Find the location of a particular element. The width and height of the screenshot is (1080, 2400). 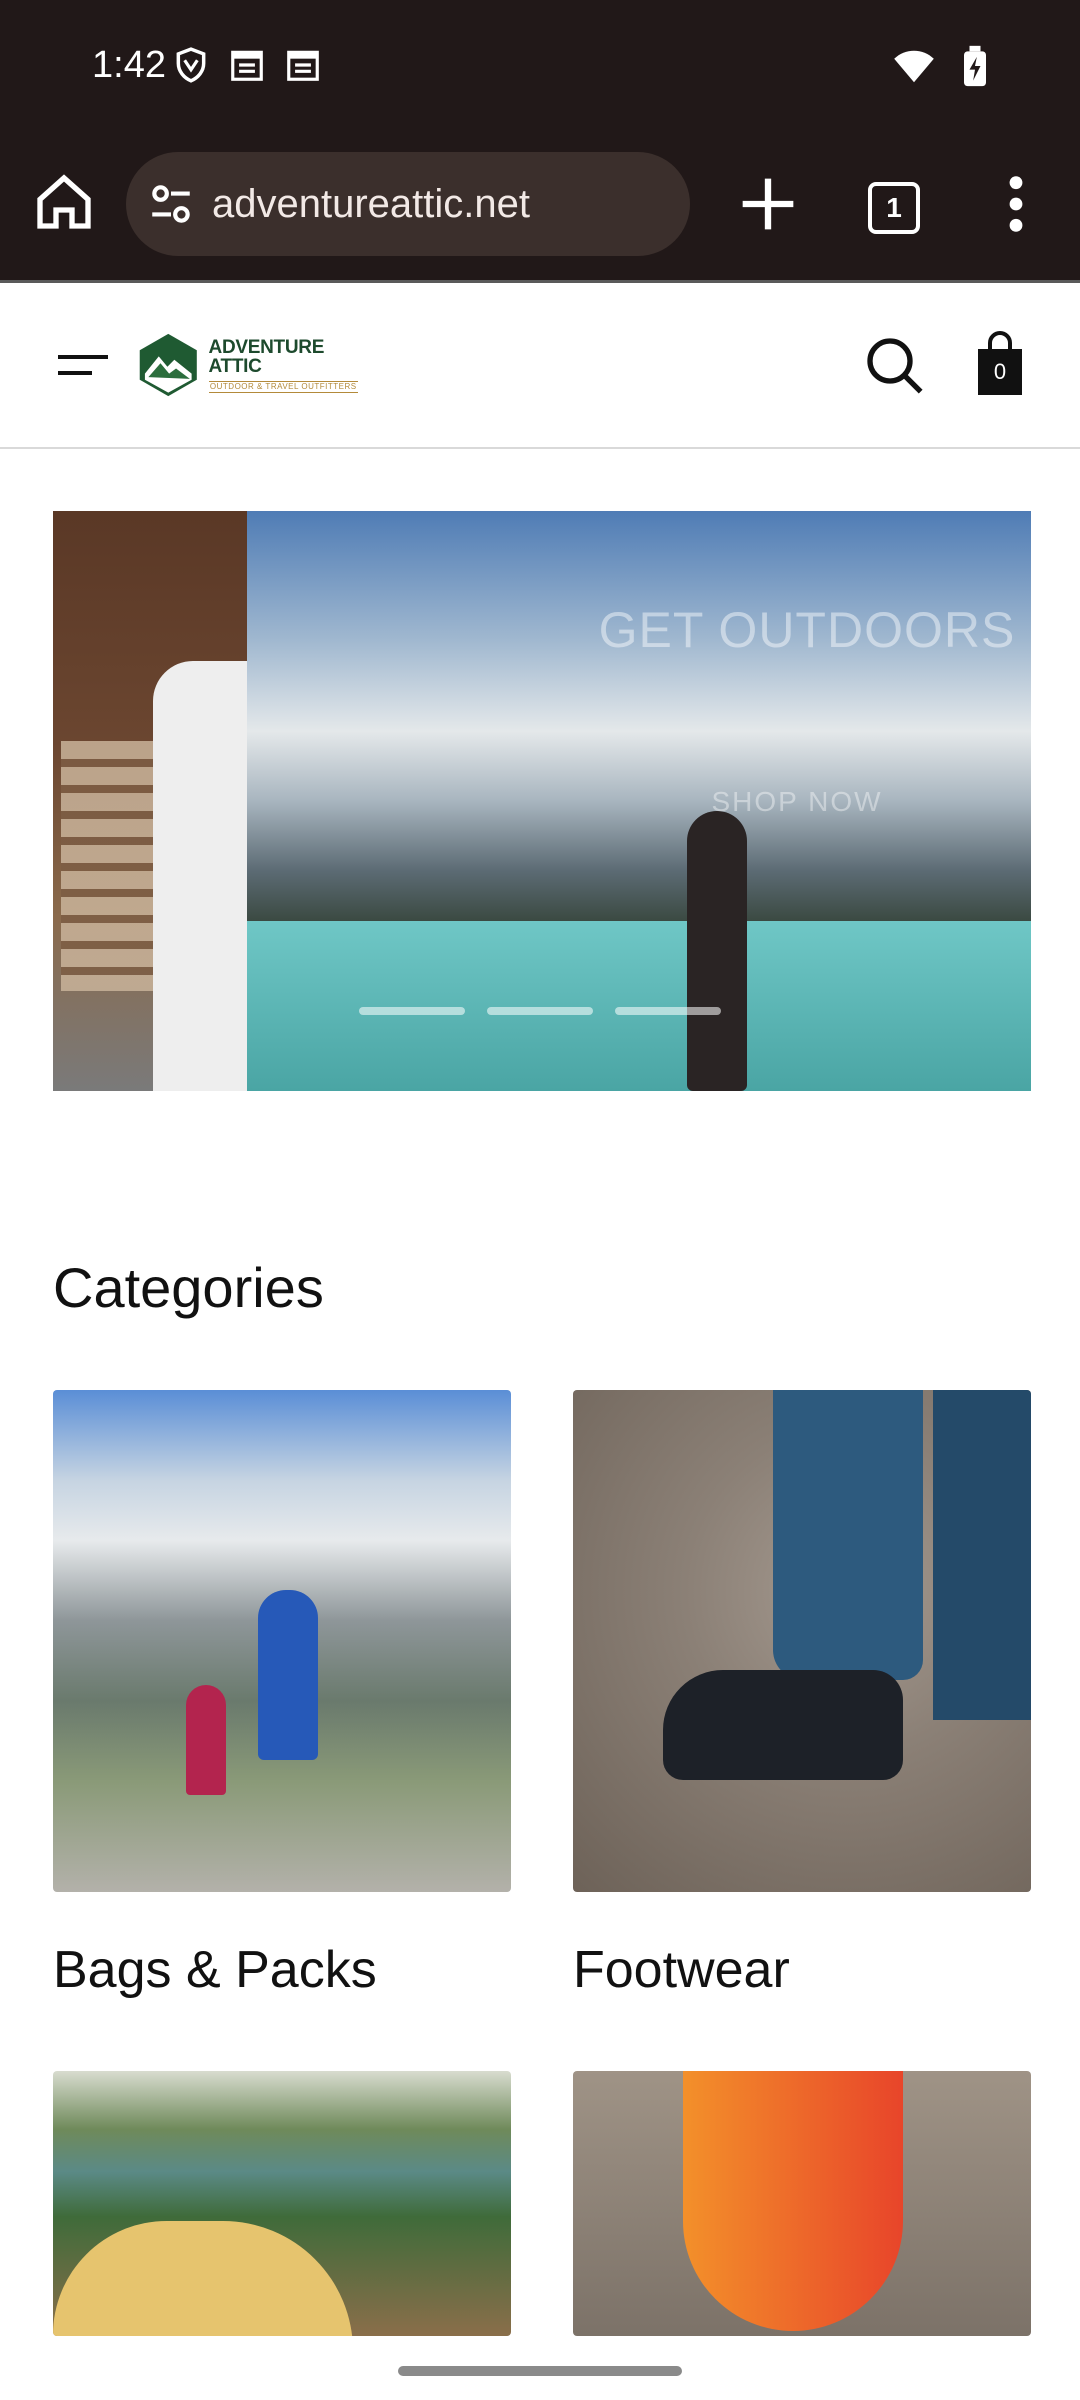

category-image-camping is located at coordinates (282, 2203).